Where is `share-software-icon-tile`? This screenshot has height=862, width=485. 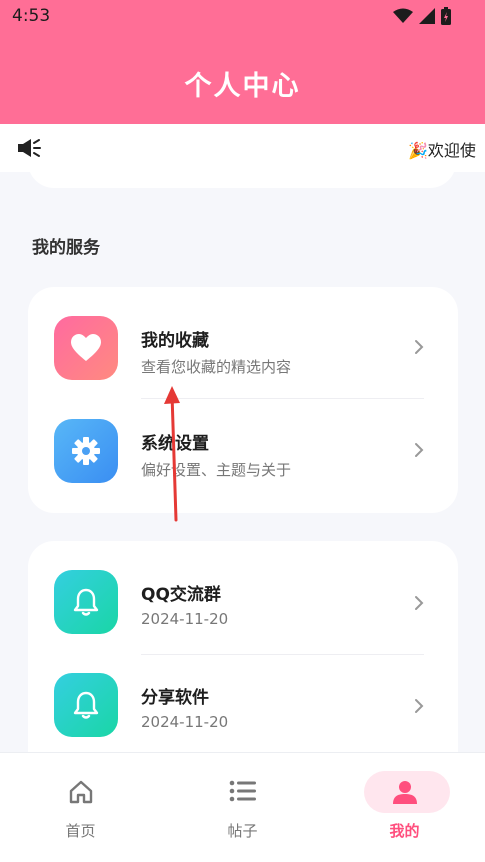
share-software-icon-tile is located at coordinates (86, 705).